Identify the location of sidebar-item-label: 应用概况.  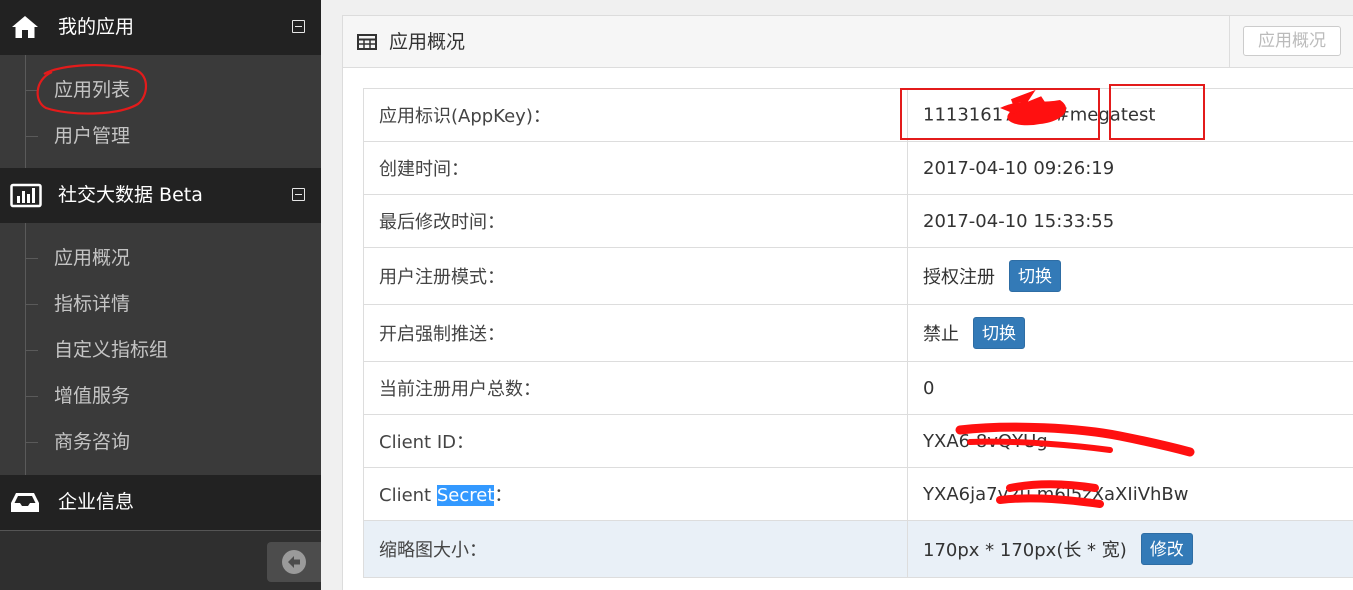
(92, 258).